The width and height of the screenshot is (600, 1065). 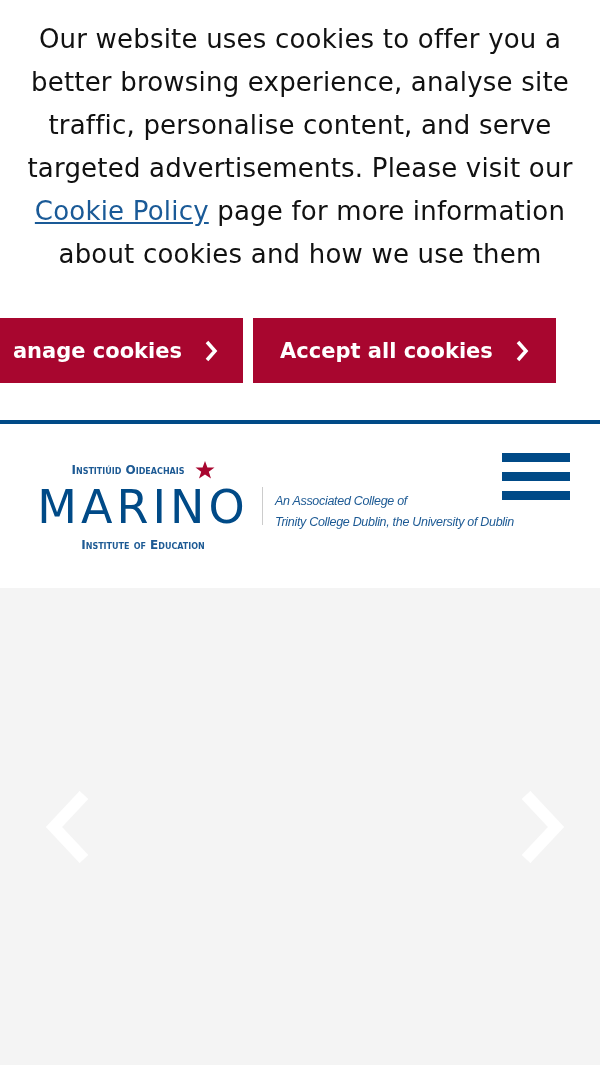 I want to click on logo-tagline: Institiúid Oideachais, so click(x=128, y=470).